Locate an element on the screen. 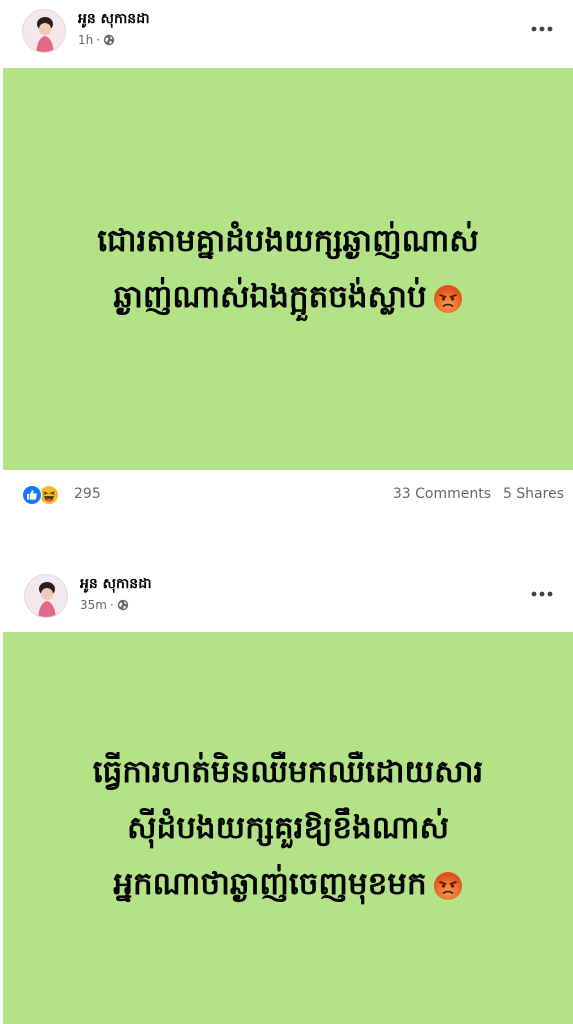  post-text-line: ឆ្ងាញ់ណាស់ឯងក្អួតចង់ស្លាប់ is located at coordinates (270, 297).